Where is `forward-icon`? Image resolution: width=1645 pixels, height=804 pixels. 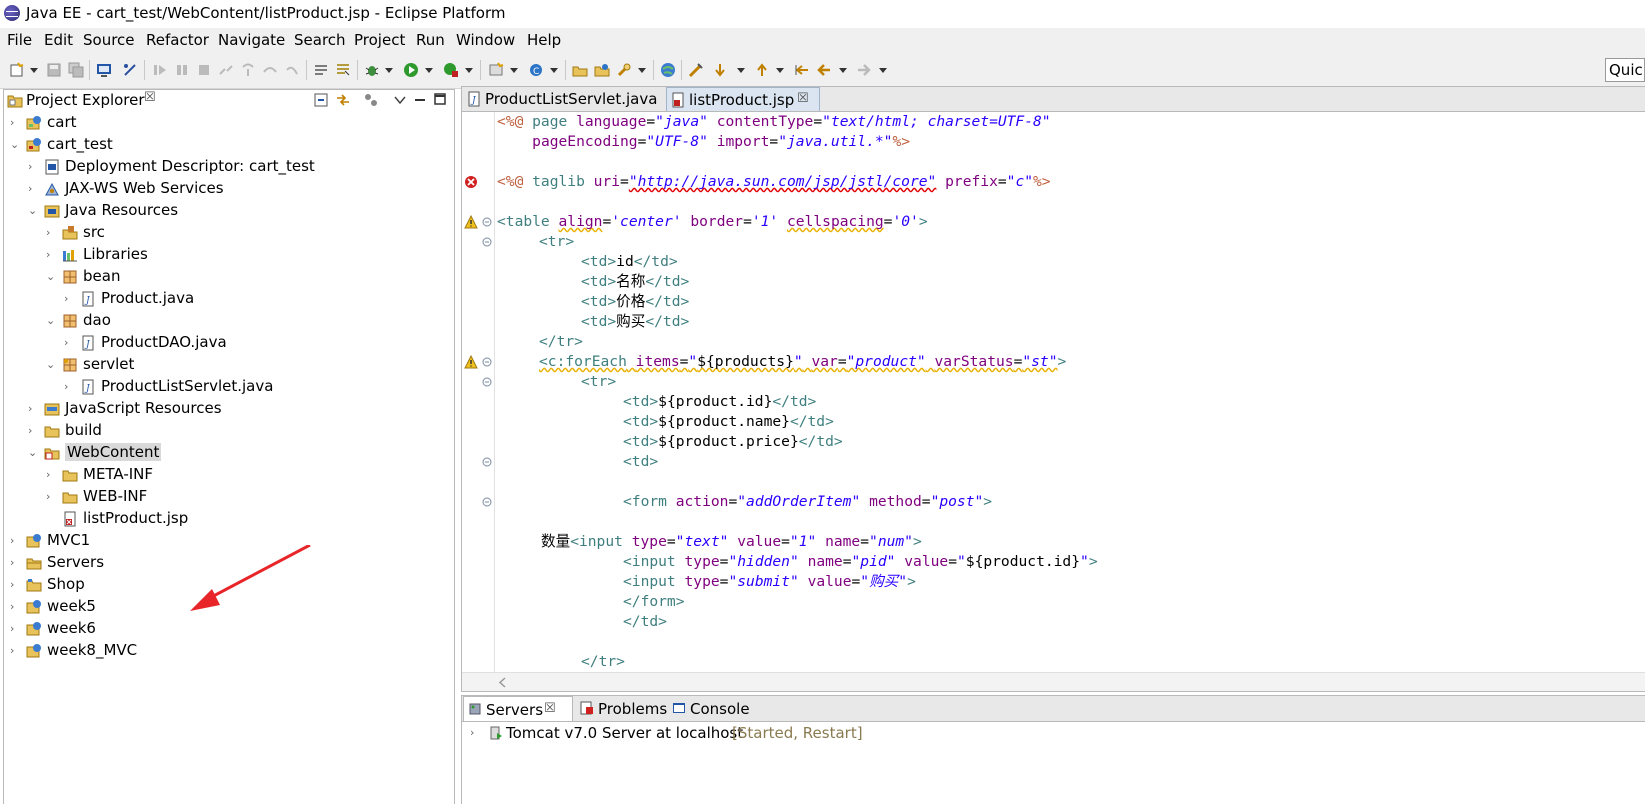
forward-icon is located at coordinates (864, 70).